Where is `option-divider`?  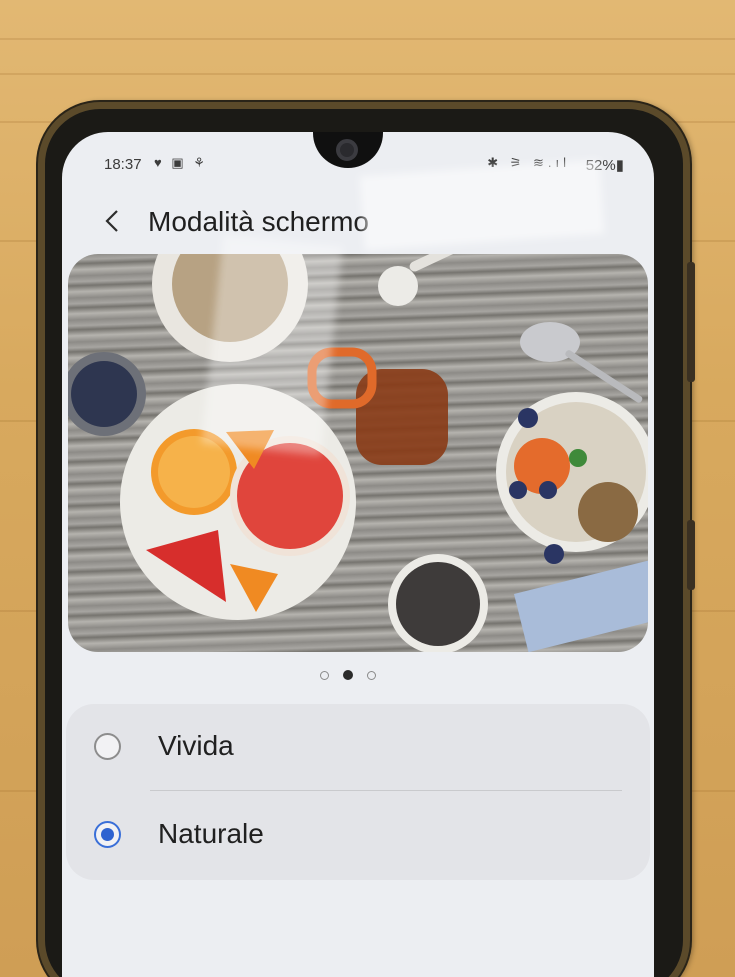
option-divider is located at coordinates (386, 790).